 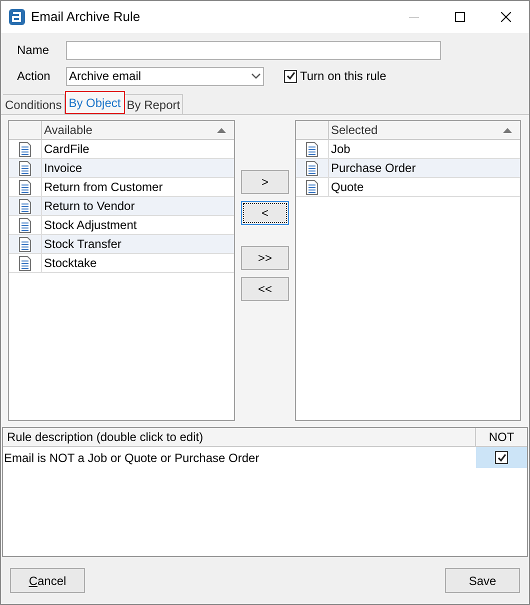 I want to click on list-item: Stock Adjustment, so click(x=138, y=225).